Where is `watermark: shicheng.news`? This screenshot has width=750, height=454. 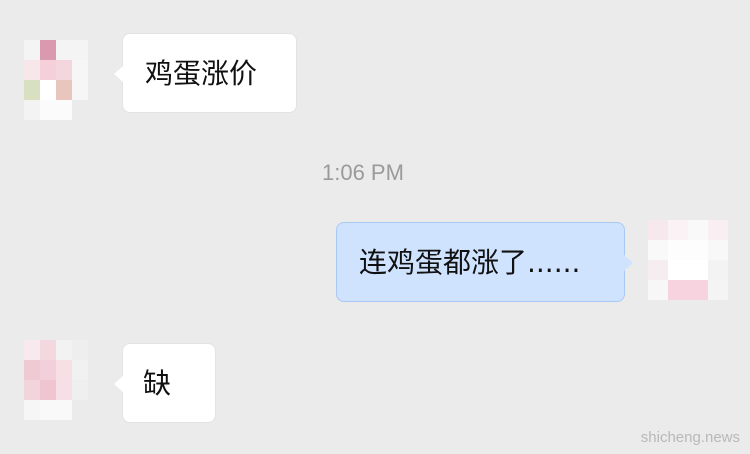
watermark: shicheng.news is located at coordinates (690, 437).